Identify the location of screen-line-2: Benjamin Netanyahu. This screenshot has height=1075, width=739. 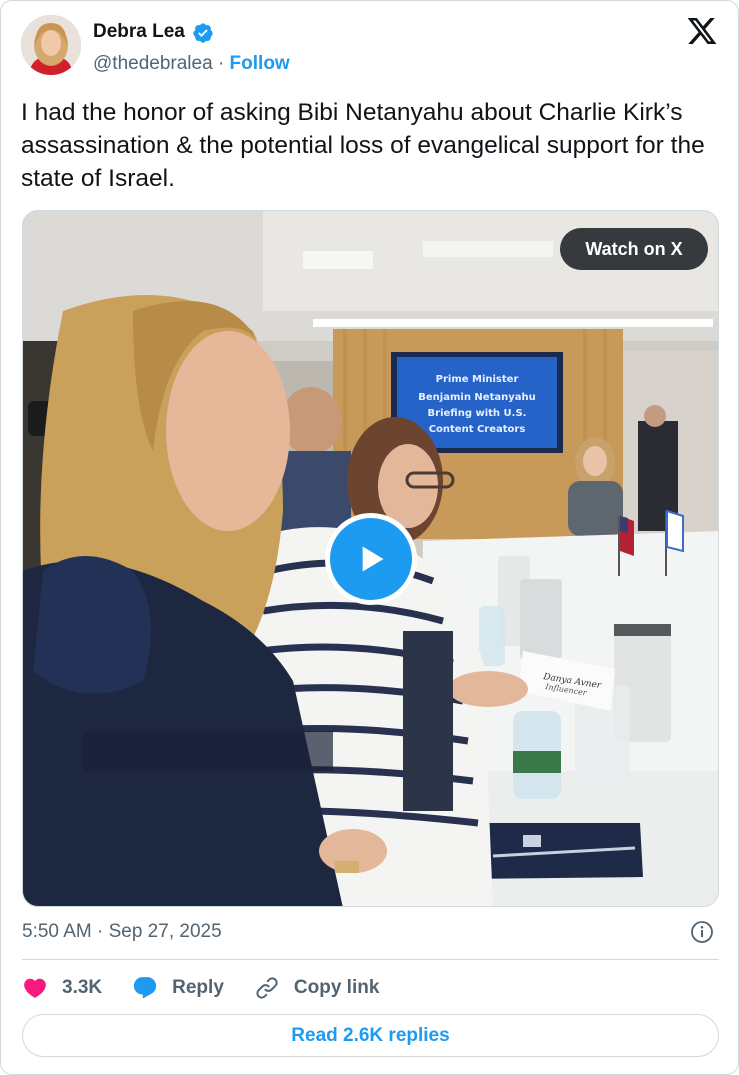
(476, 397).